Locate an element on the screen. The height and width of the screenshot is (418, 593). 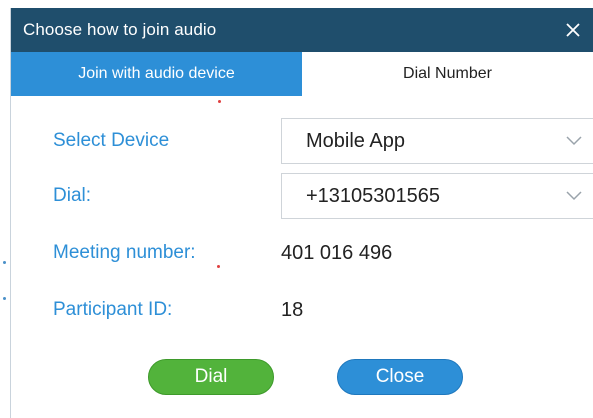
meeting-number-row: Meeting number: 401 016 496 is located at coordinates (323, 253).